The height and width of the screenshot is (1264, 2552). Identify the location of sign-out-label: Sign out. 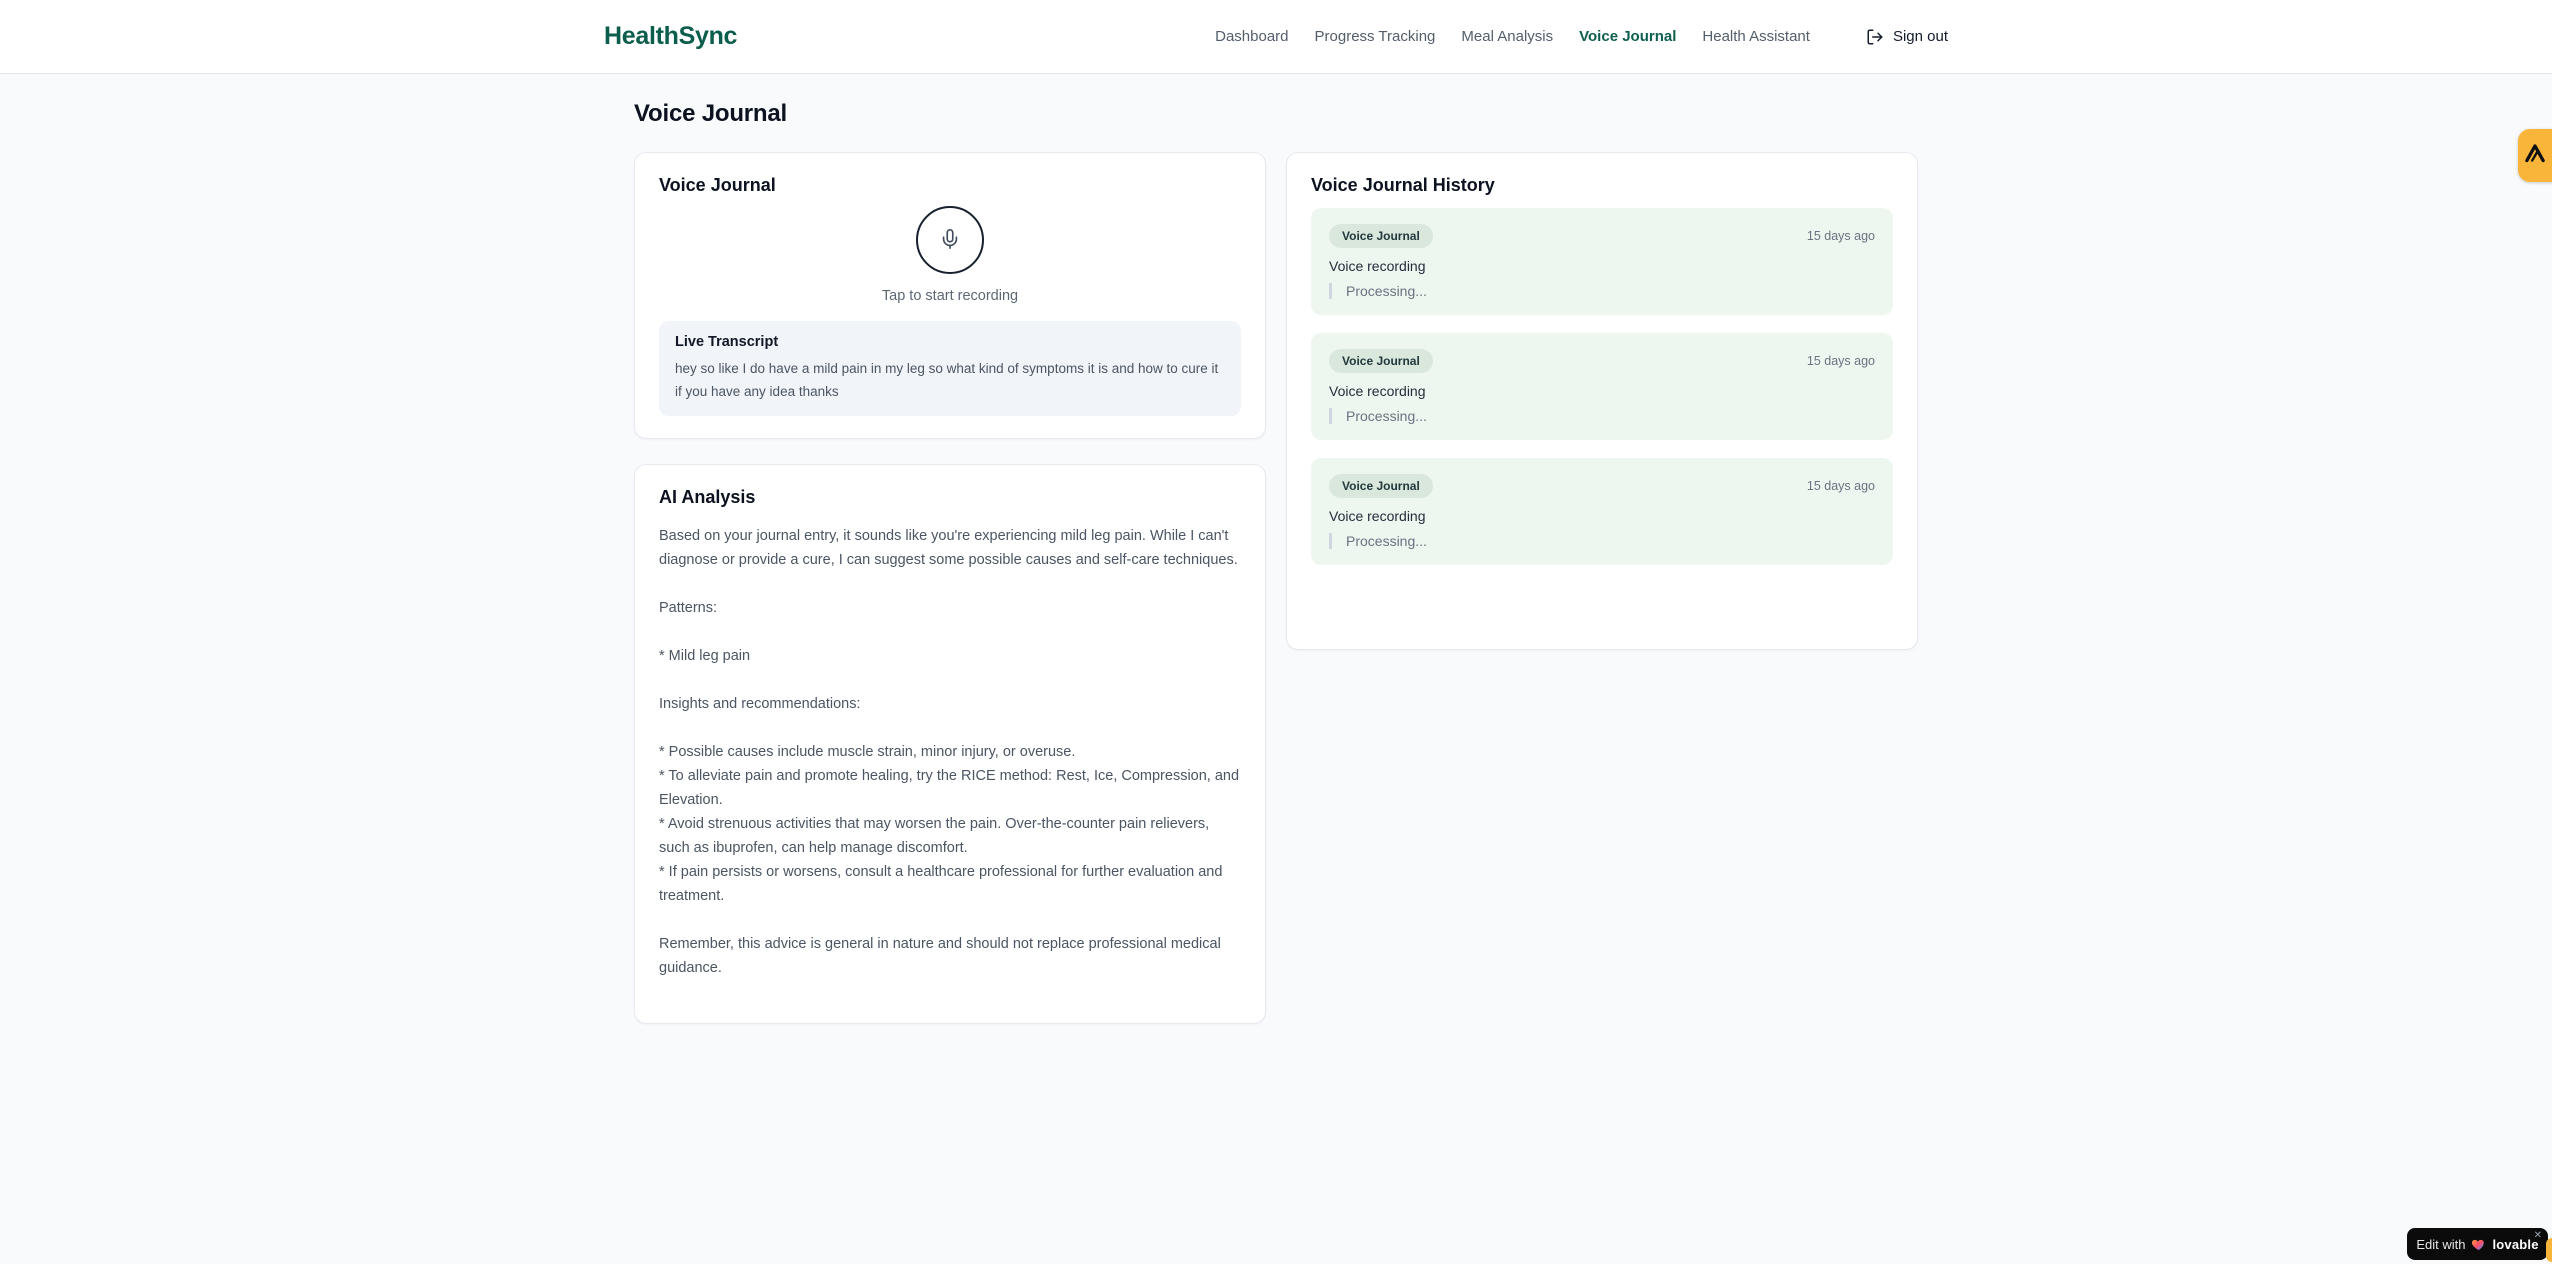
(1920, 36).